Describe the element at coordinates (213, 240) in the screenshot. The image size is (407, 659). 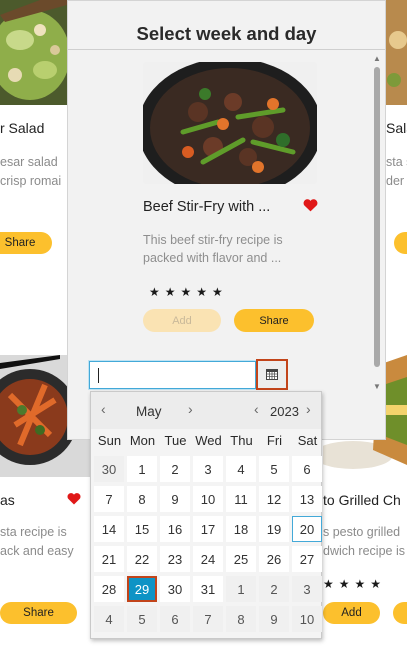
I see `recipe-description-line: This beef stir-fry recipe is` at that location.